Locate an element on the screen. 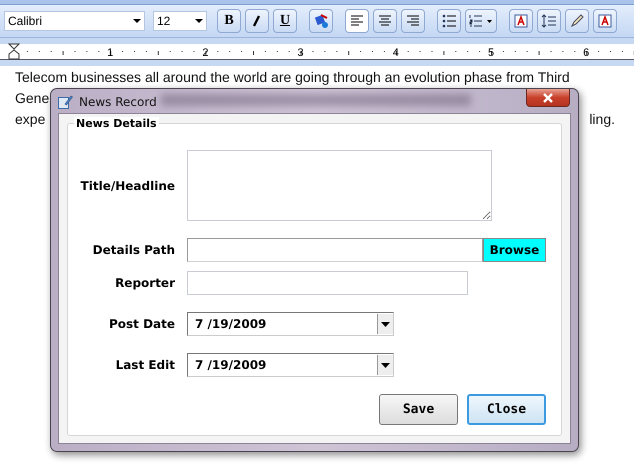 Image resolution: width=634 pixels, height=472 pixels. ruler-number: 6 is located at coordinates (586, 53).